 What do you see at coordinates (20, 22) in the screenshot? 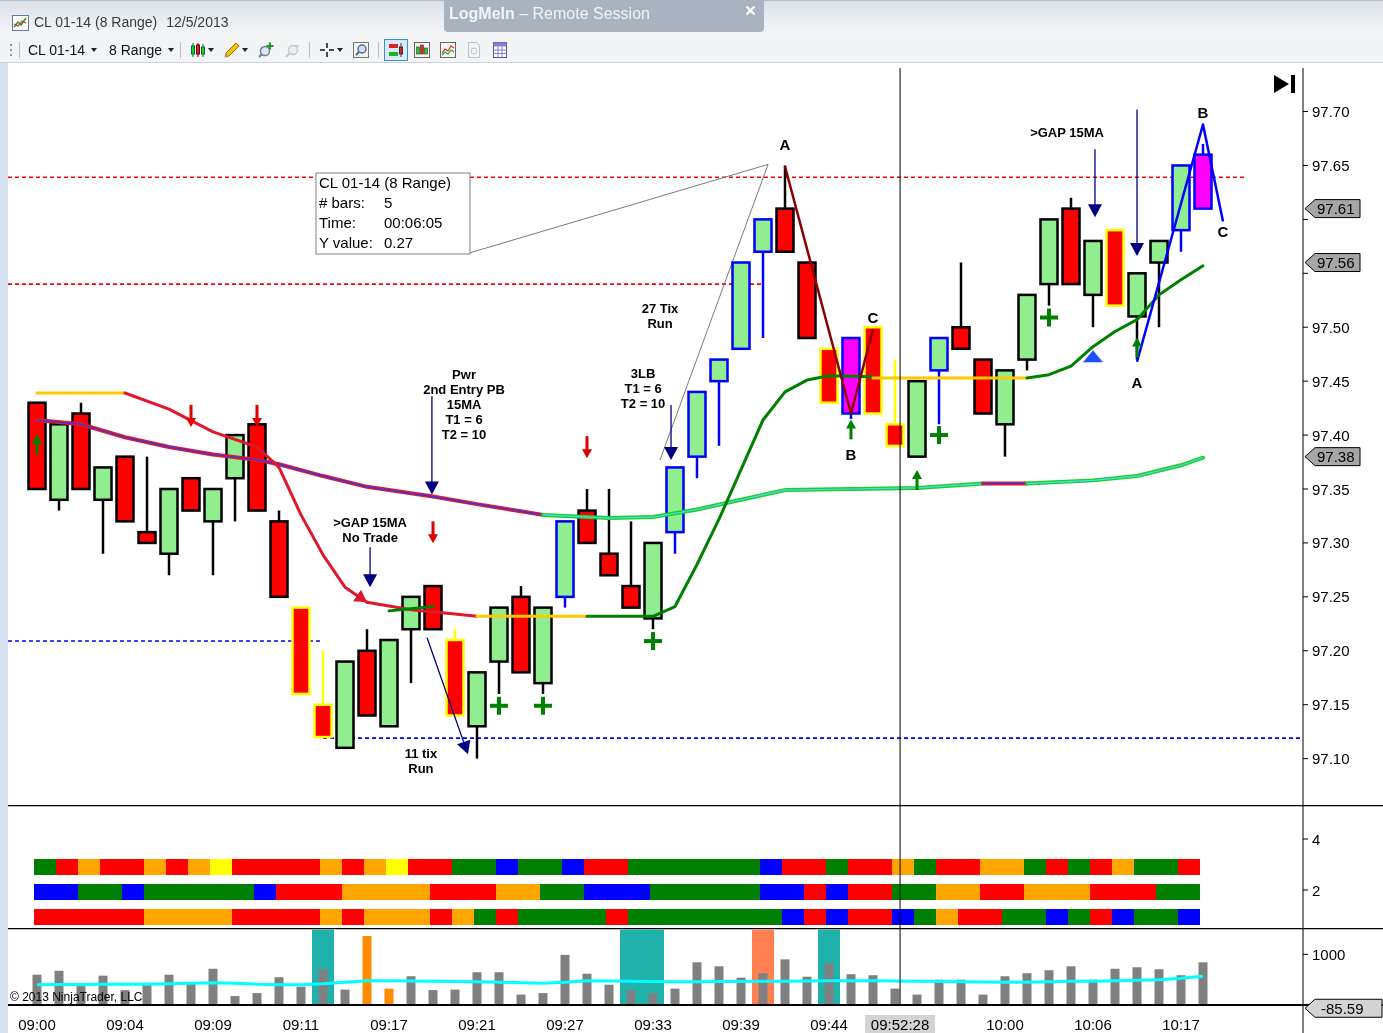
I see `chart-icon` at bounding box center [20, 22].